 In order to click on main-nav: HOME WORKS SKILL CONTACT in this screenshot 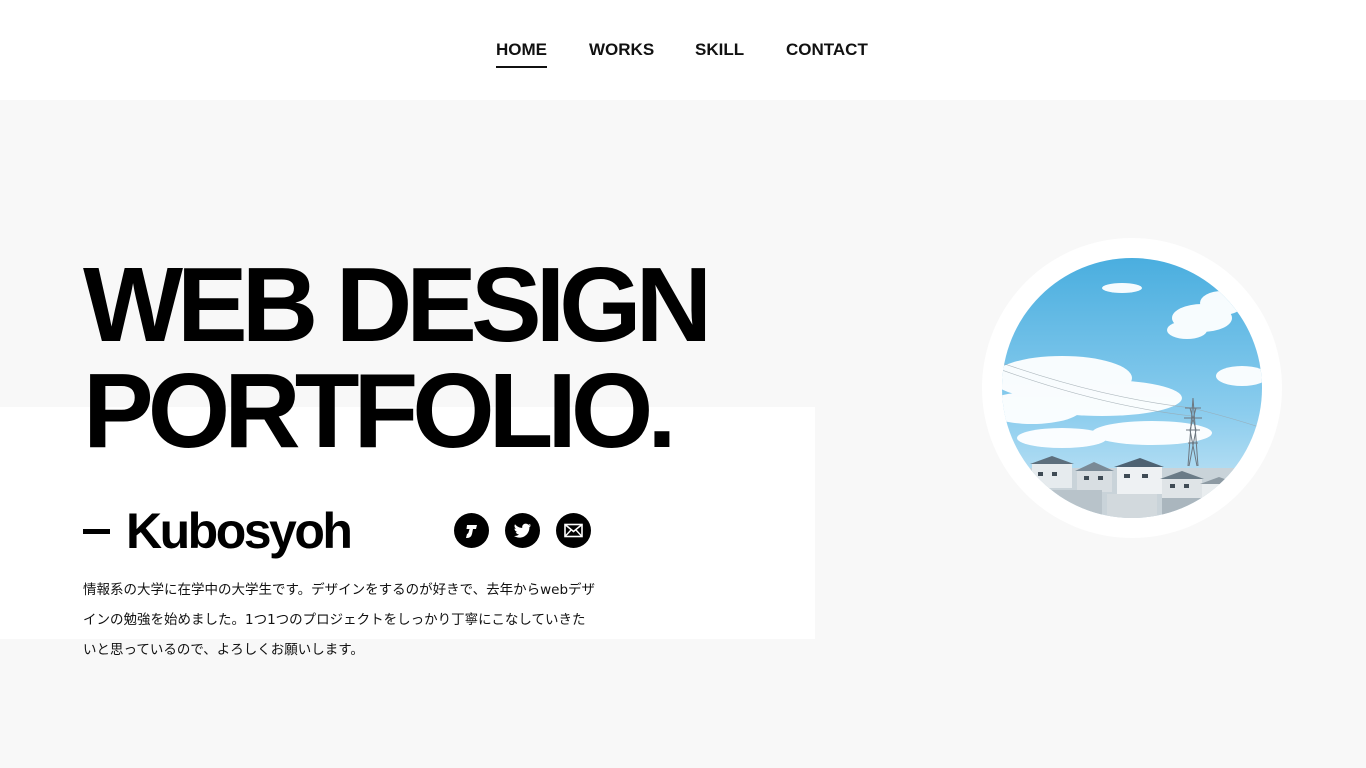, I will do `click(683, 55)`.